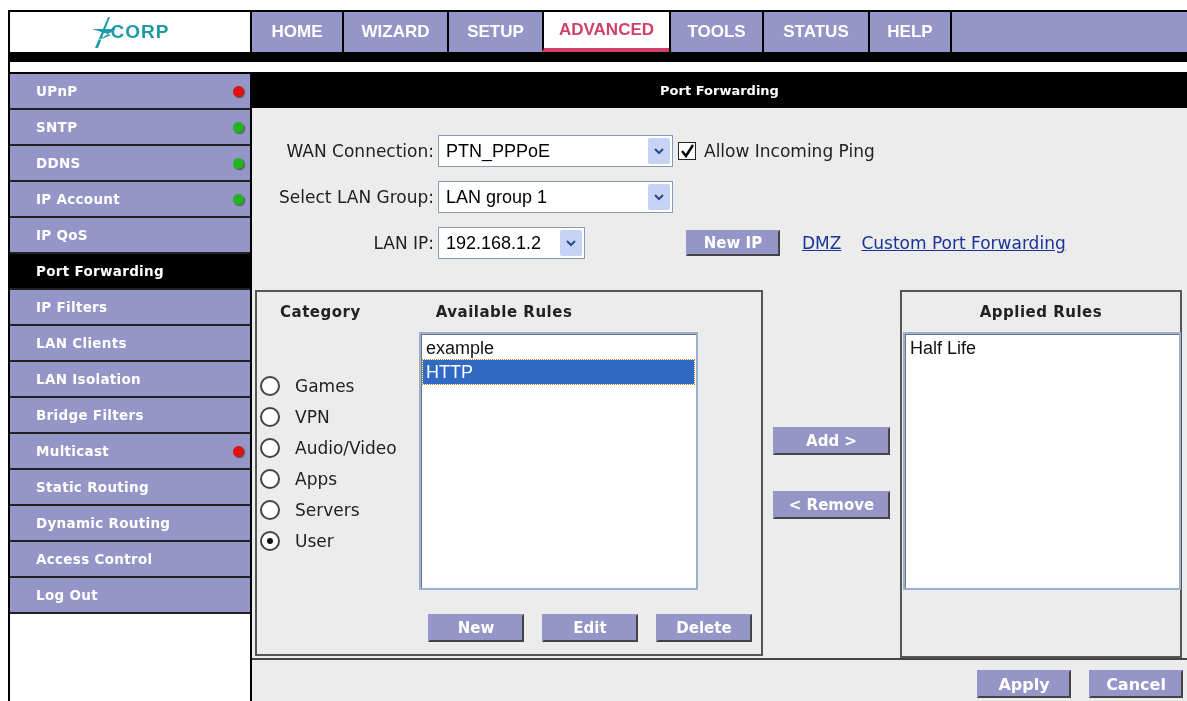 This screenshot has height=701, width=1187. Describe the element at coordinates (1041, 312) in the screenshot. I see `column-heading: Applied Rules` at that location.